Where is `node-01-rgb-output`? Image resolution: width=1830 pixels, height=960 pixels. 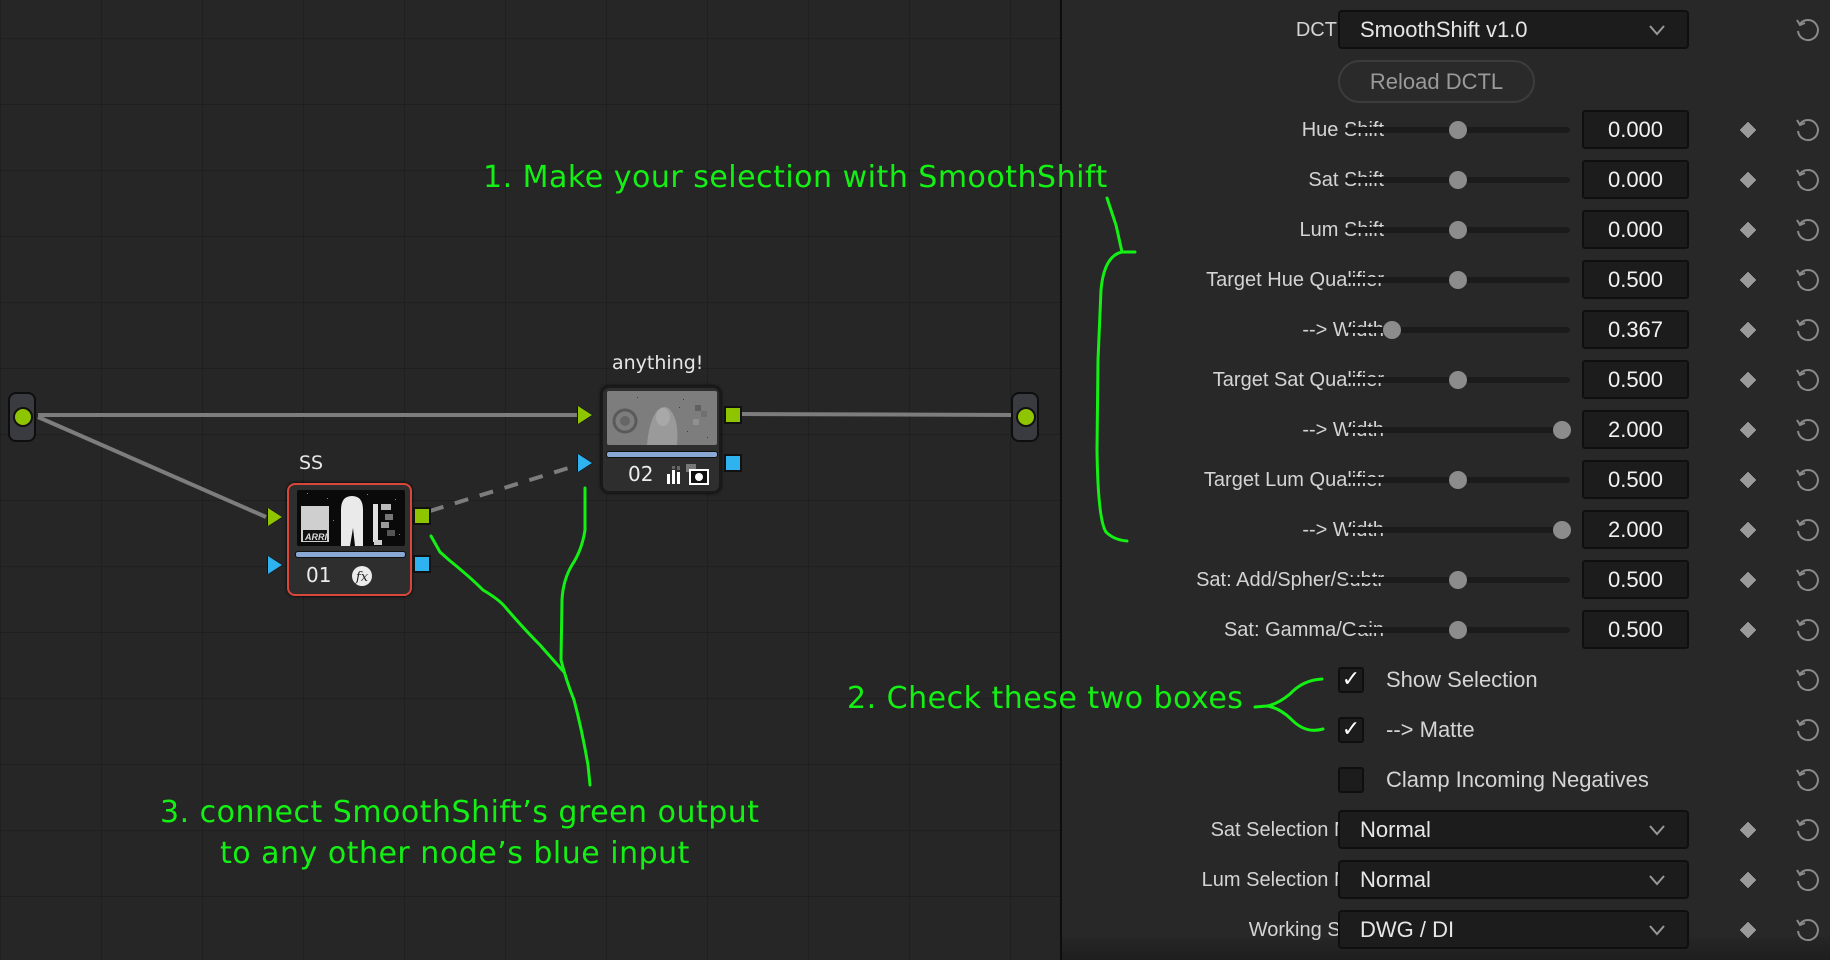
node-01-rgb-output is located at coordinates (422, 516).